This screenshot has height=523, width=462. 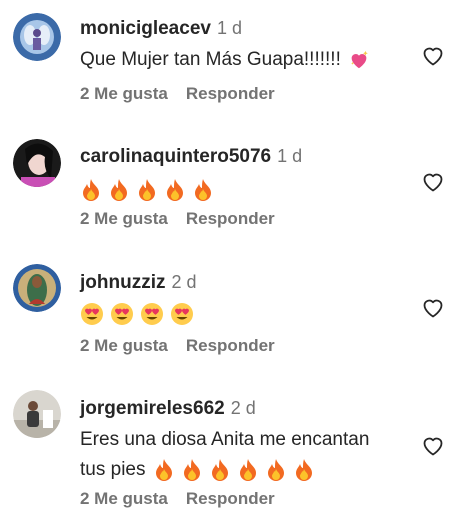 What do you see at coordinates (359, 60) in the screenshot?
I see `sparkling-heart-emoji` at bounding box center [359, 60].